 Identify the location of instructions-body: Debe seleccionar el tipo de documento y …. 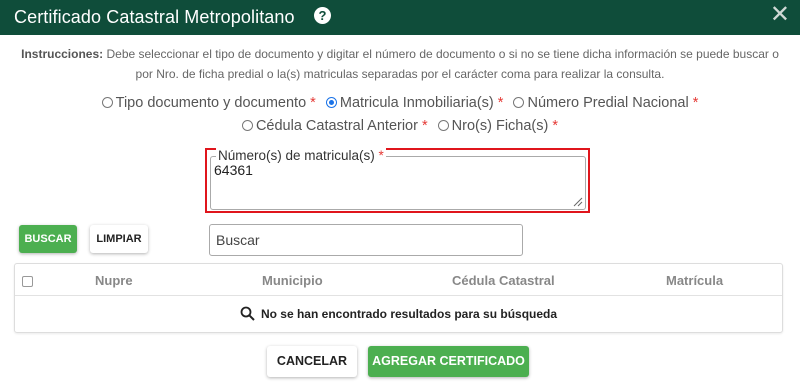
(441, 64).